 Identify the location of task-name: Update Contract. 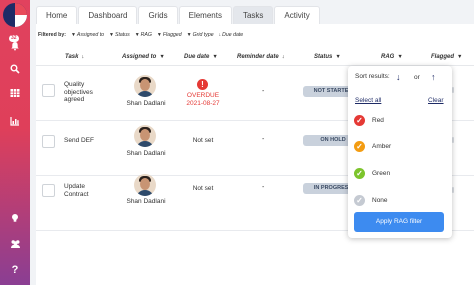
(86, 190).